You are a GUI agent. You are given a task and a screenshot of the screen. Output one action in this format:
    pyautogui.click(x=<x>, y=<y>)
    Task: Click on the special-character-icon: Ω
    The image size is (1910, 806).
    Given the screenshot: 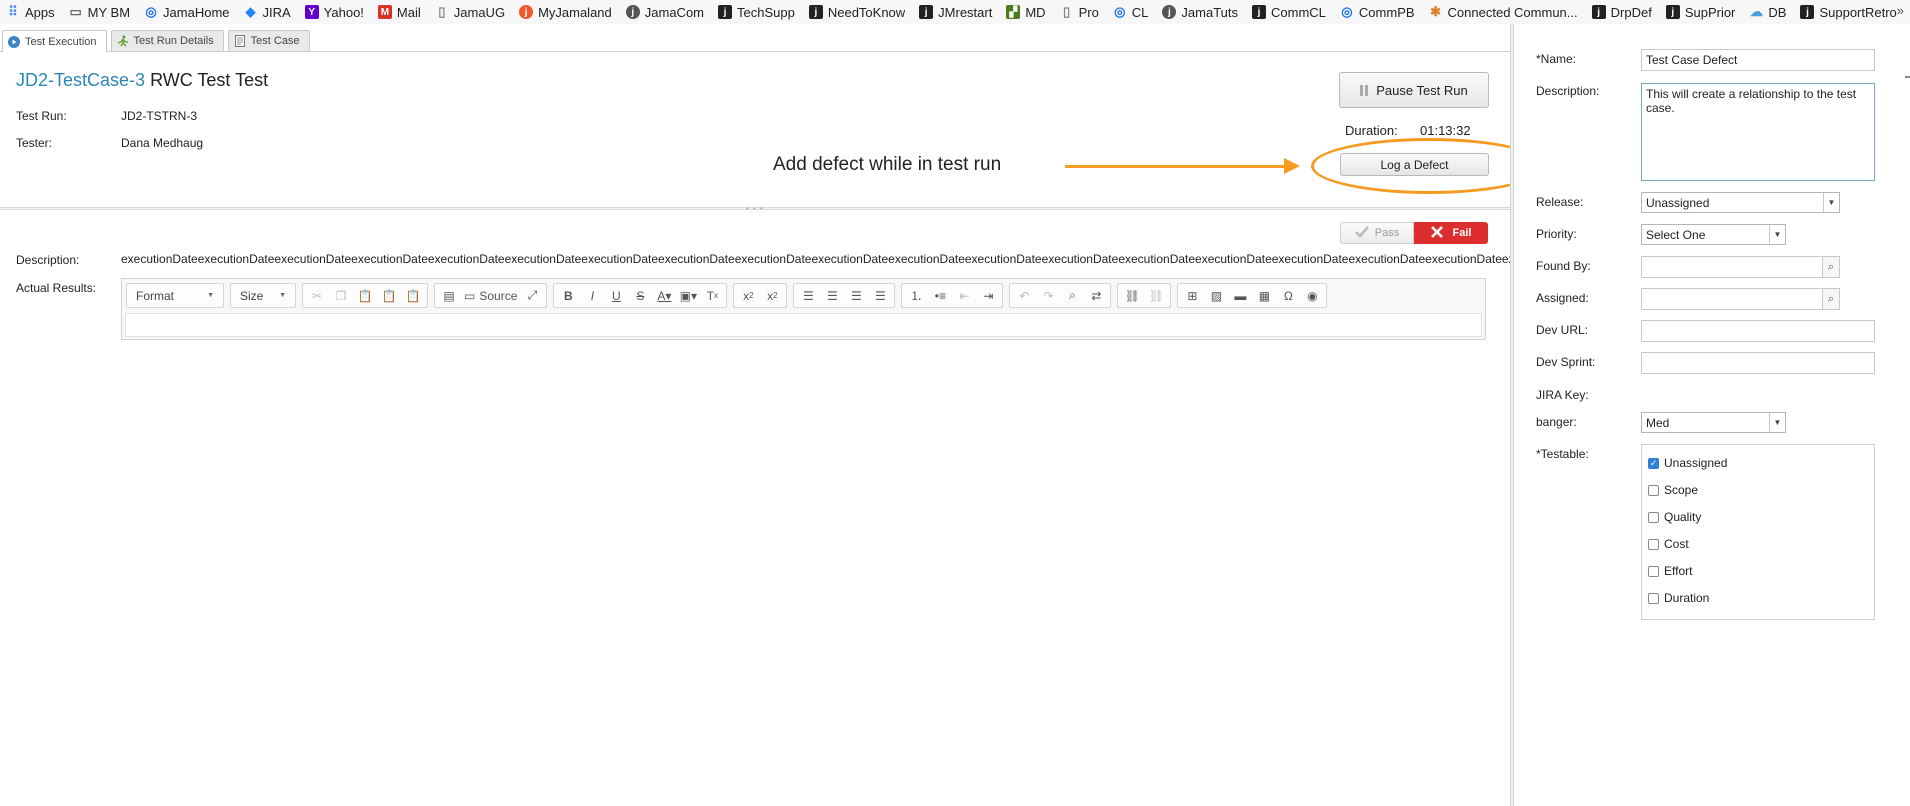 What is the action you would take?
    pyautogui.click(x=1288, y=295)
    